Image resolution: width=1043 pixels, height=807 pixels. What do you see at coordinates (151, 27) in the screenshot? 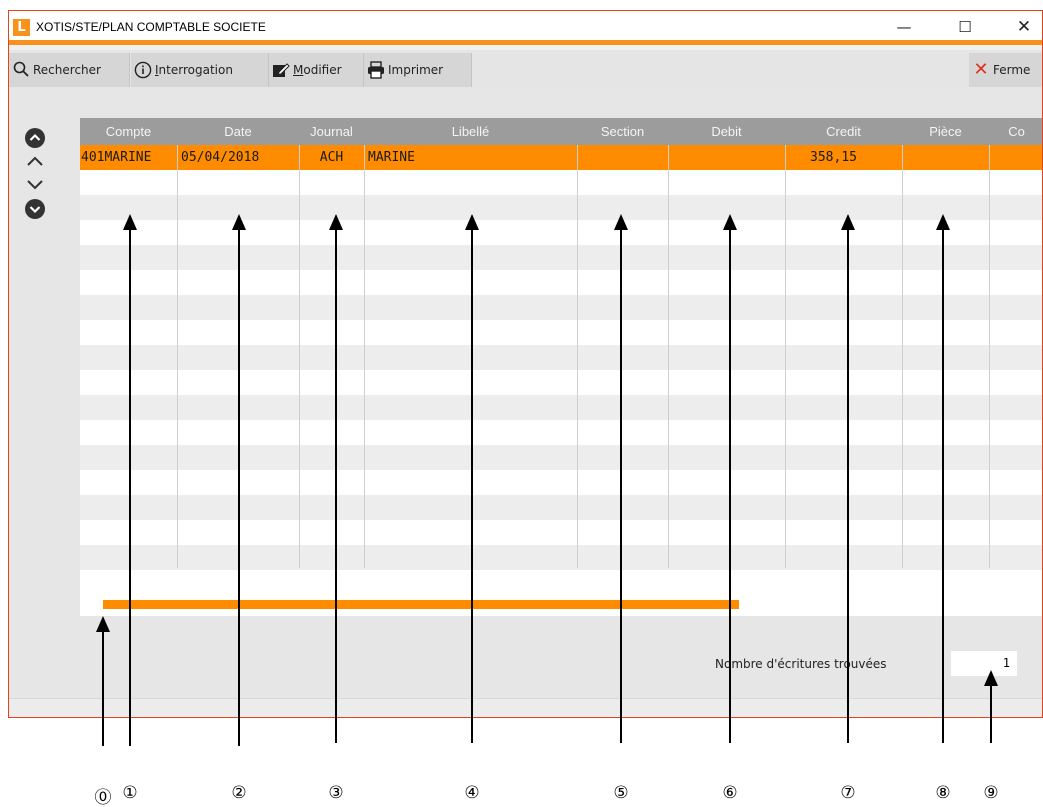
I see `window-title: XOTIS/STE/PLAN COMPTABLE SOCIETE` at bounding box center [151, 27].